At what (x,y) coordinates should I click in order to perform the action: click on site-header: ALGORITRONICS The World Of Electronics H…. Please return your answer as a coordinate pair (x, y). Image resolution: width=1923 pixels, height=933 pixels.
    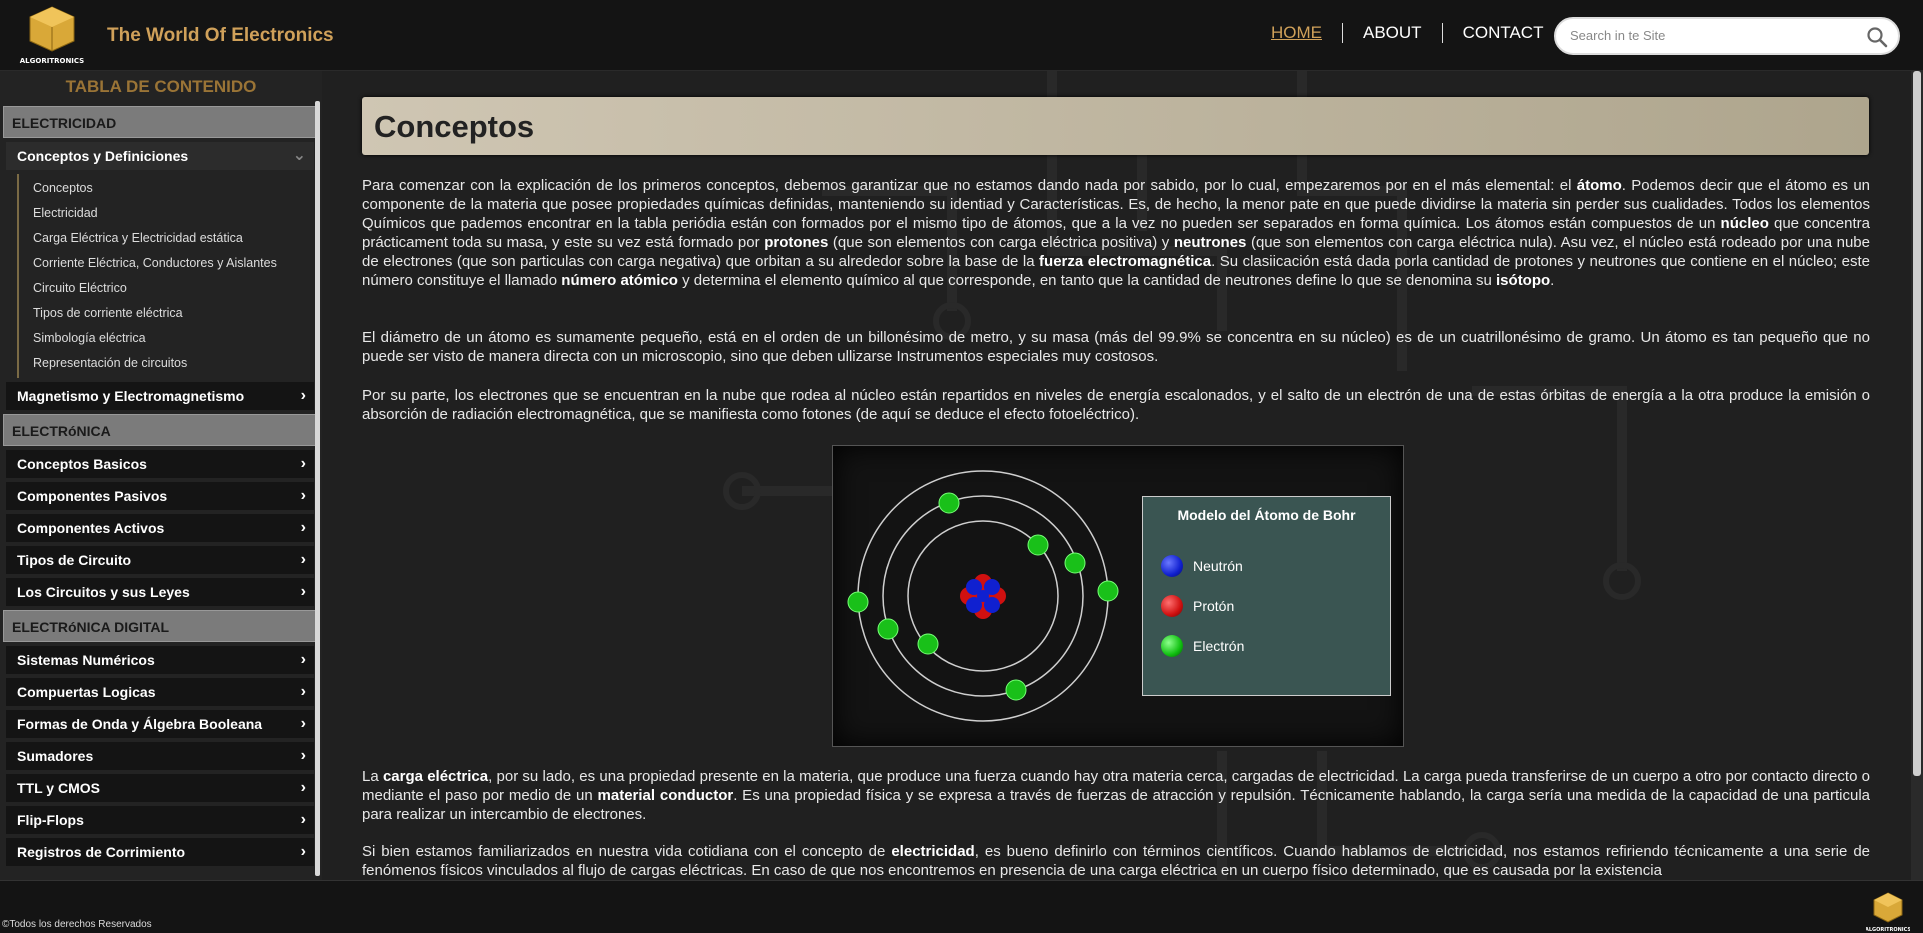
    Looking at the image, I should click on (961, 35).